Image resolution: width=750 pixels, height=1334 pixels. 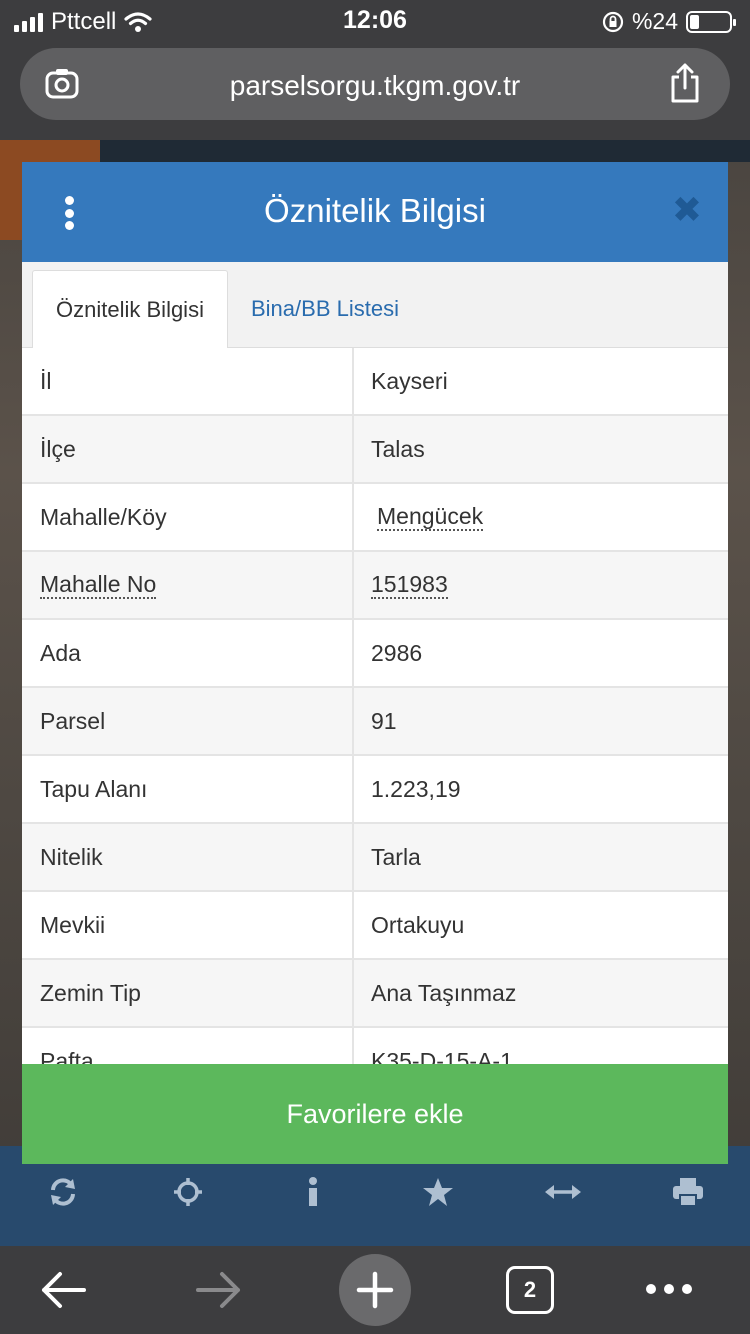 I want to click on browser-bottom-nav: 2, so click(x=375, y=1290).